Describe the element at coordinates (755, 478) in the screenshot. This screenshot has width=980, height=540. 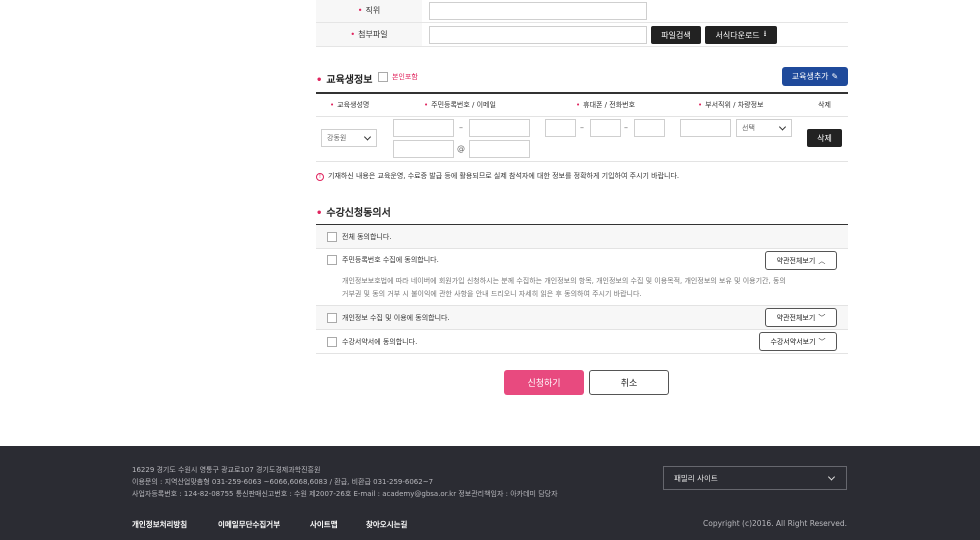
I see `family-site-select: 패밀리 사이트` at that location.